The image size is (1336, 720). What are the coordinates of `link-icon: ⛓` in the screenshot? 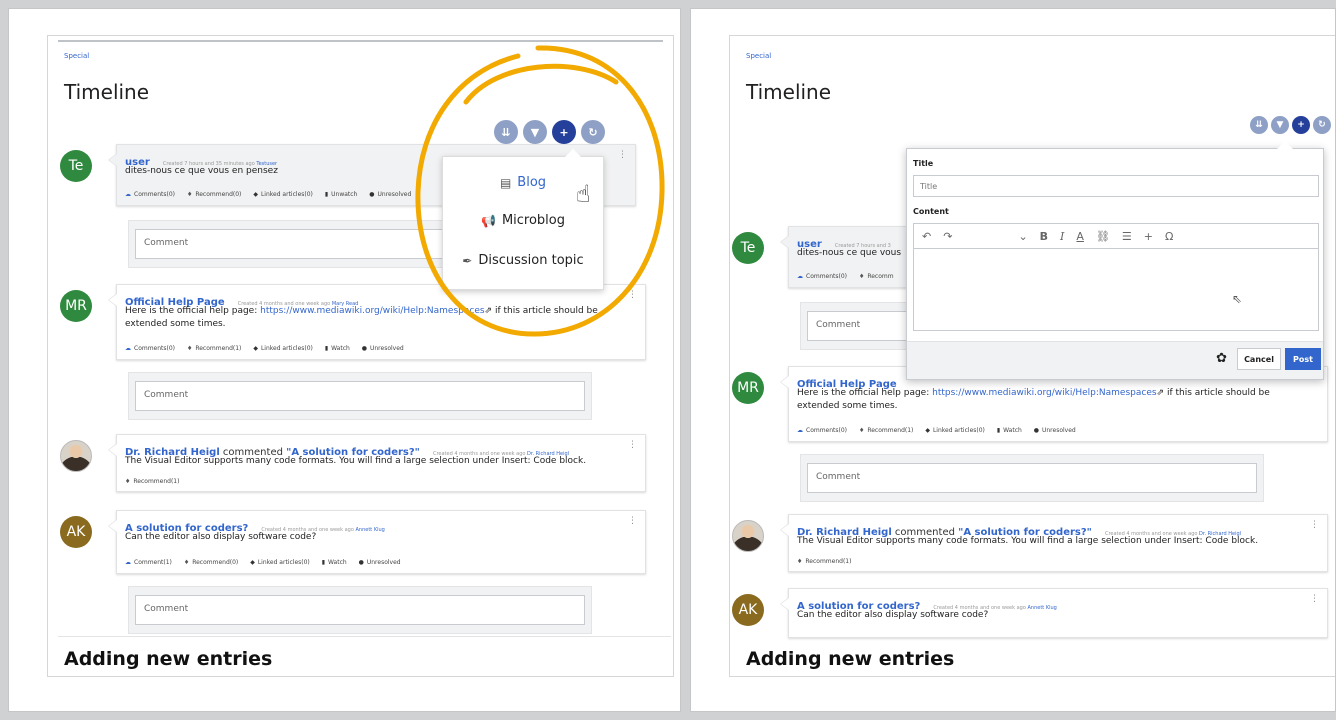 It's located at (1103, 236).